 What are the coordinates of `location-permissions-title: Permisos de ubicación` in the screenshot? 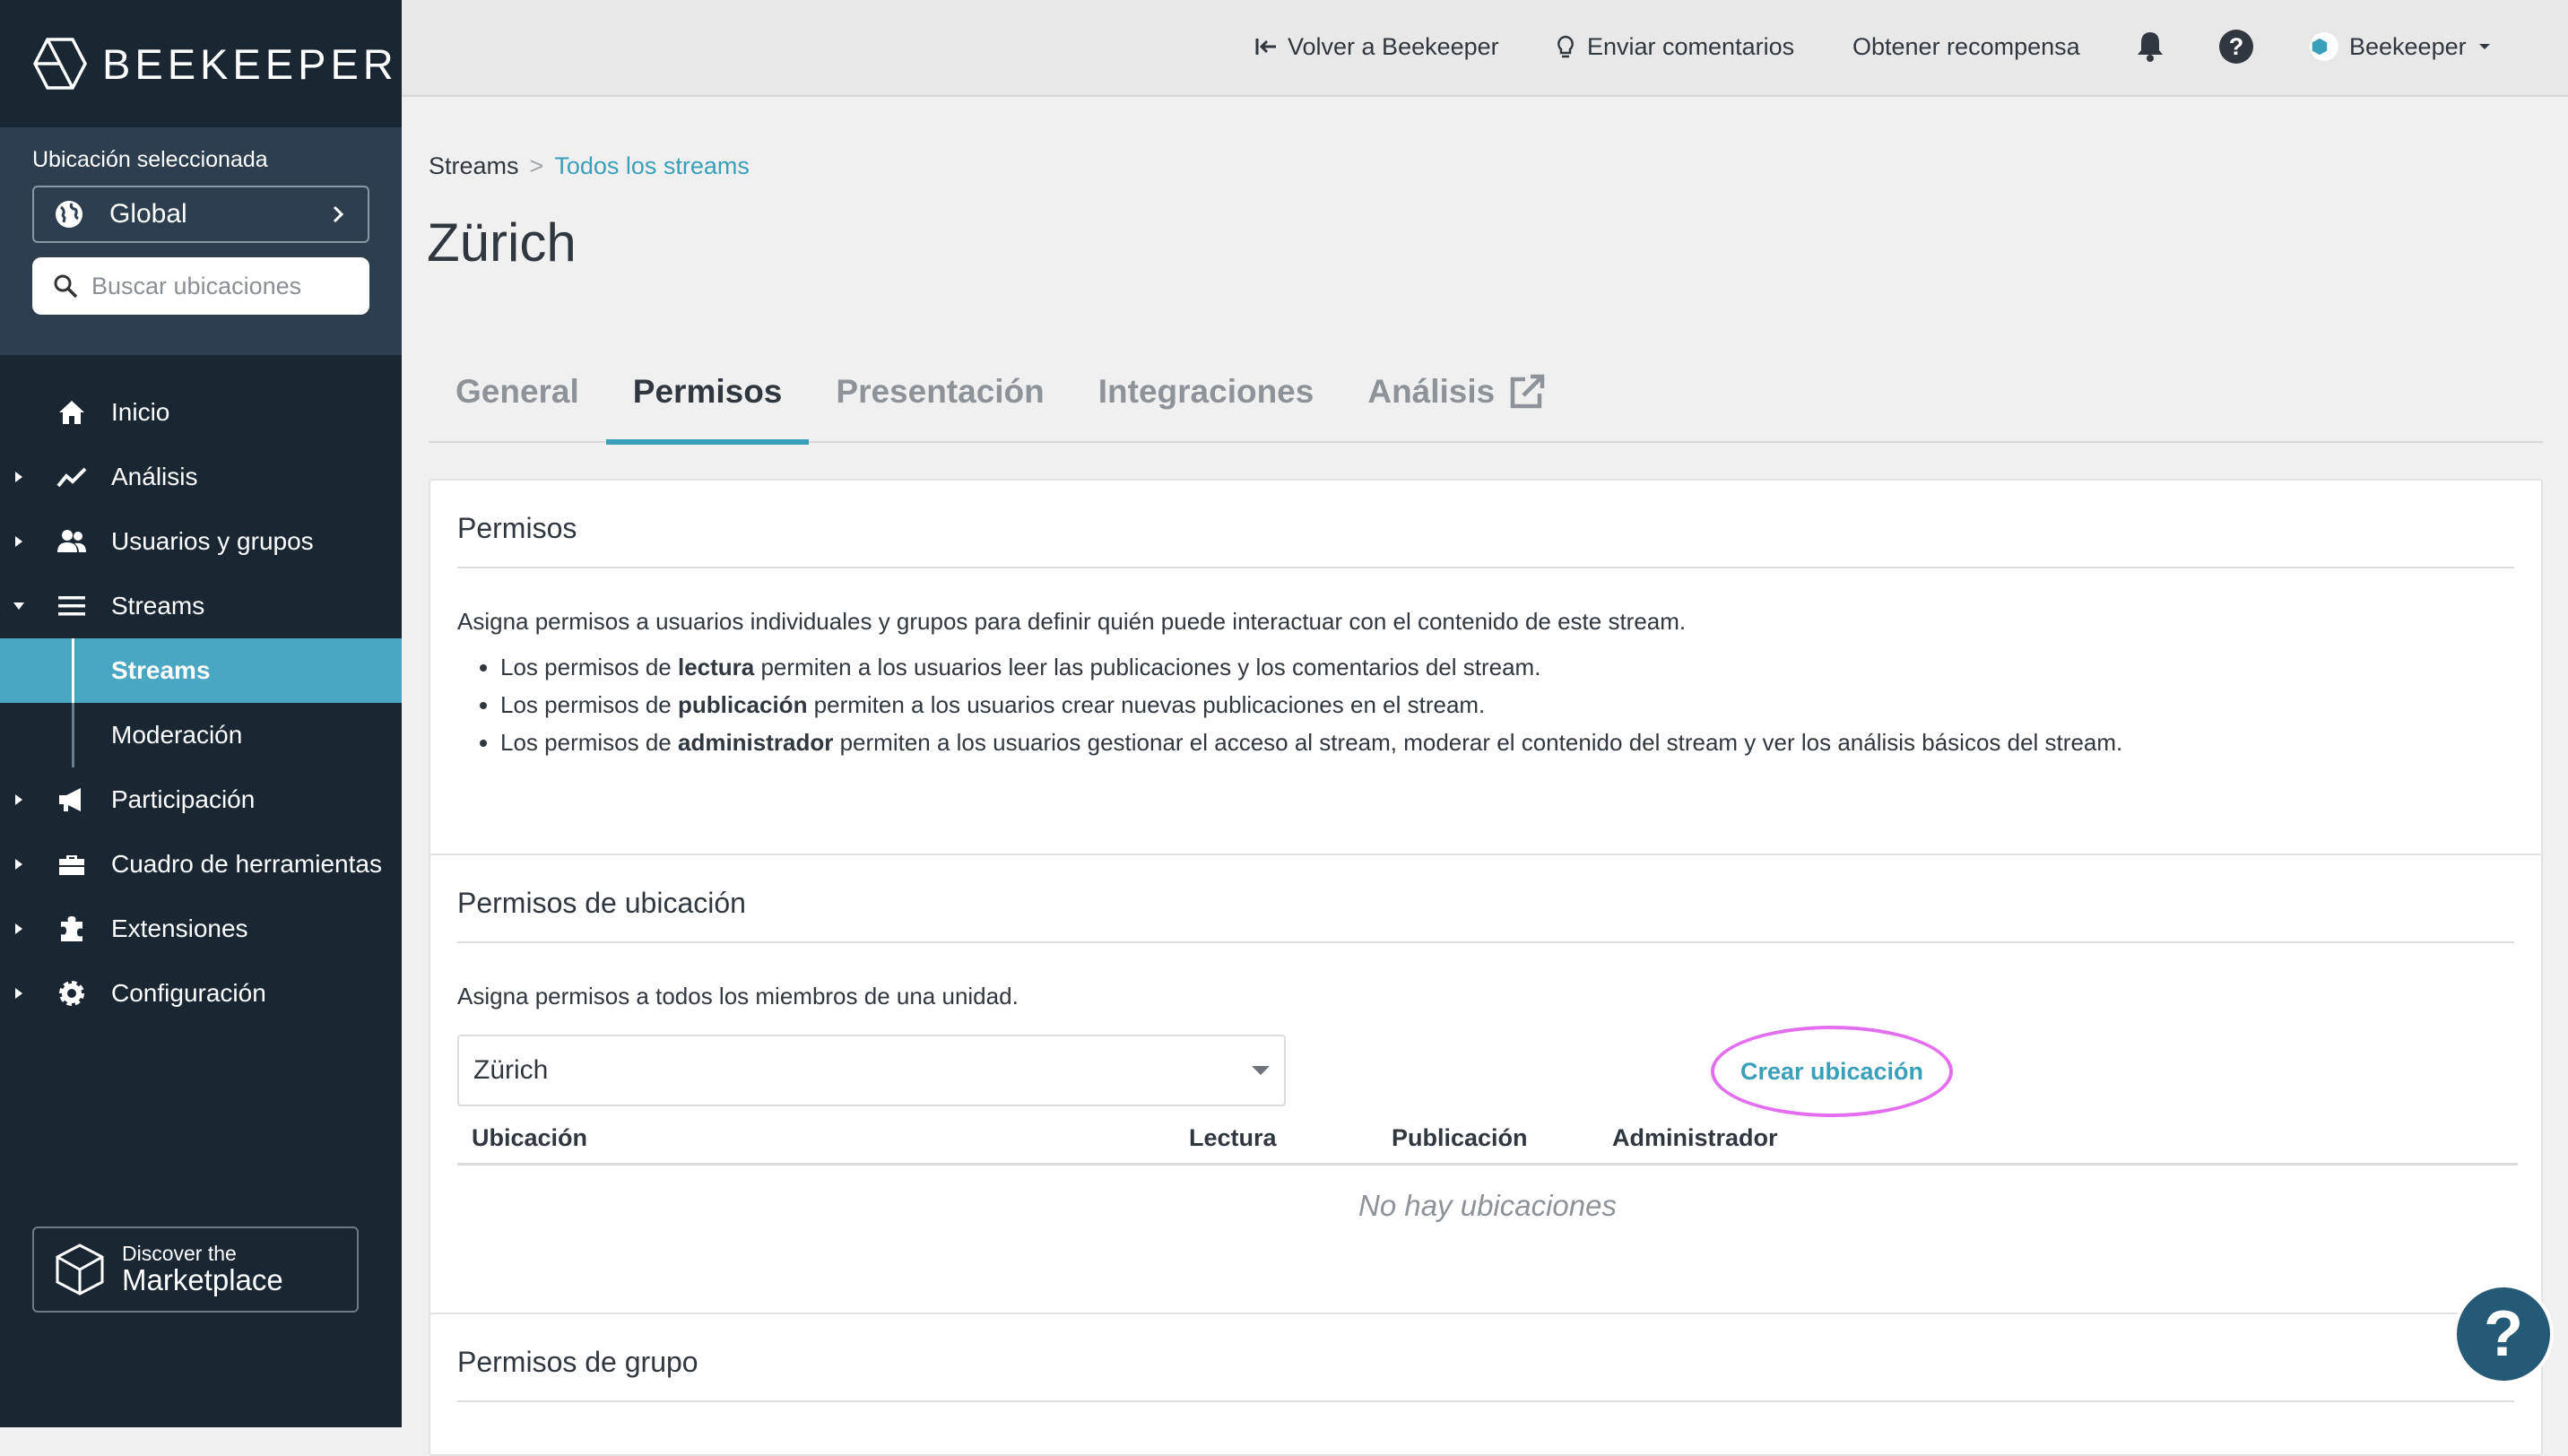 It's located at (1485, 899).